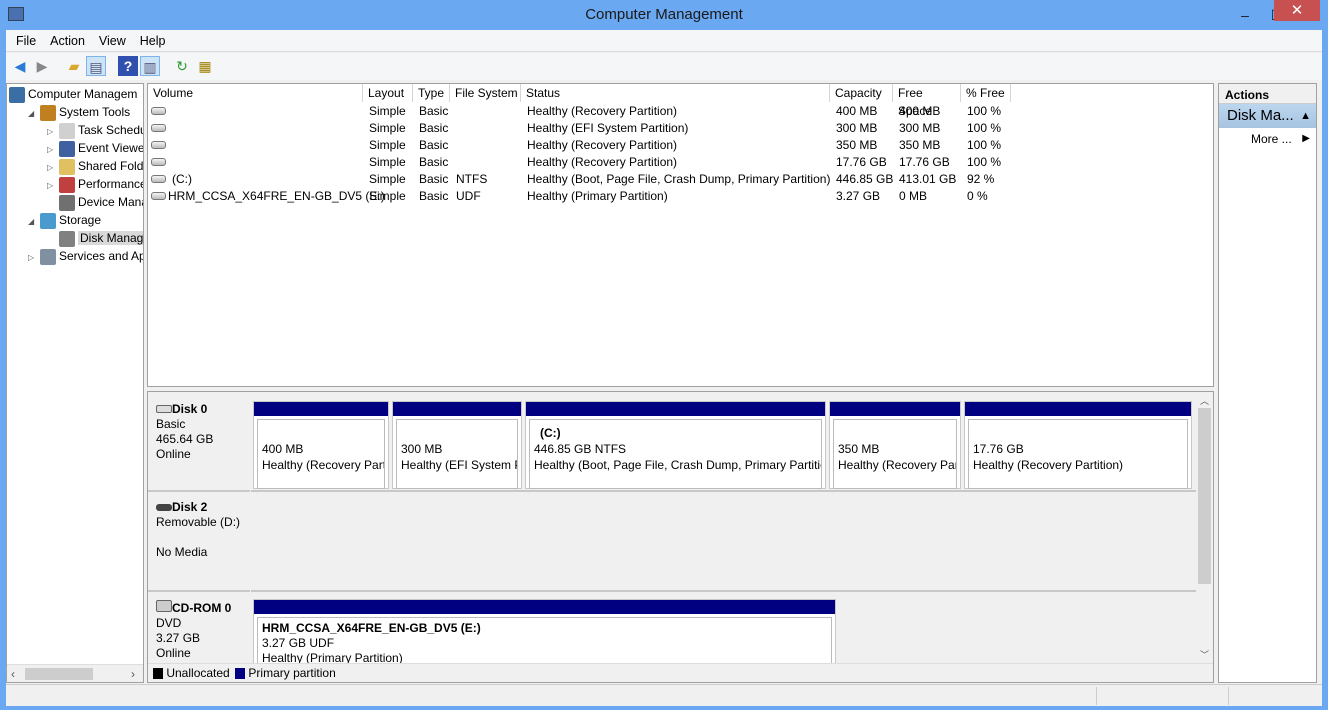 The width and height of the screenshot is (1328, 710). I want to click on action-more: More ... ▶, so click(1267, 139).